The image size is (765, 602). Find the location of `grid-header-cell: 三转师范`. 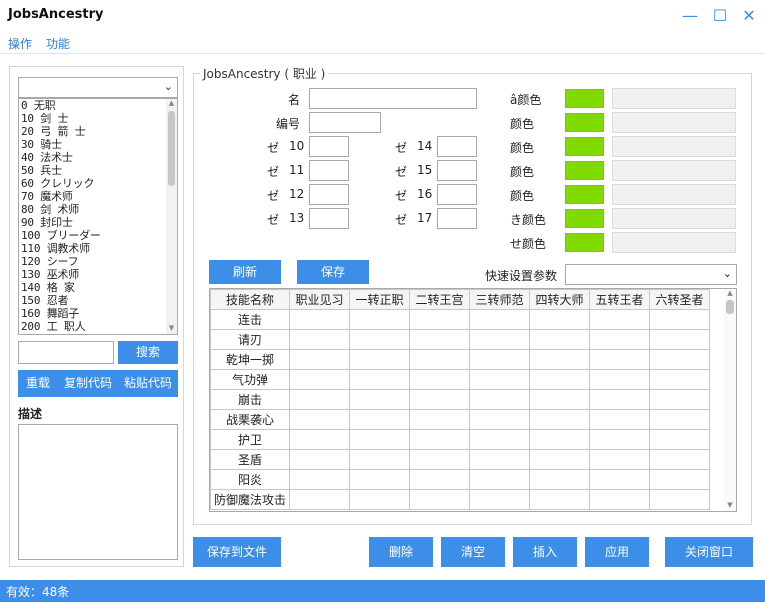

grid-header-cell: 三转师范 is located at coordinates (499, 299).